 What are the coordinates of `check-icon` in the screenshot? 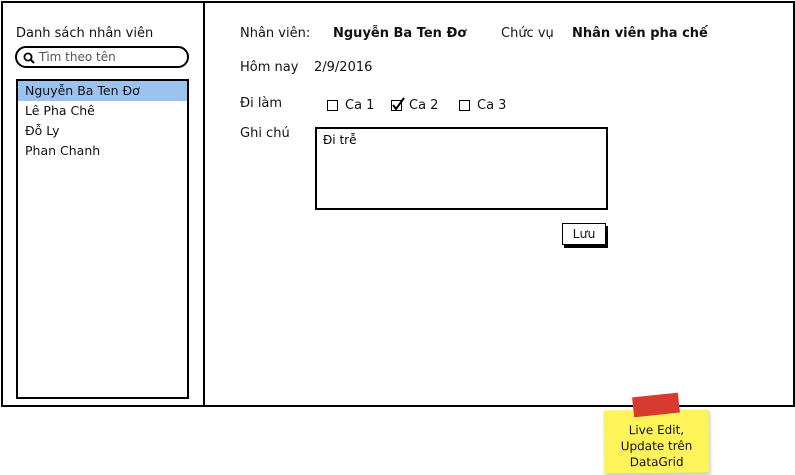 It's located at (398, 104).